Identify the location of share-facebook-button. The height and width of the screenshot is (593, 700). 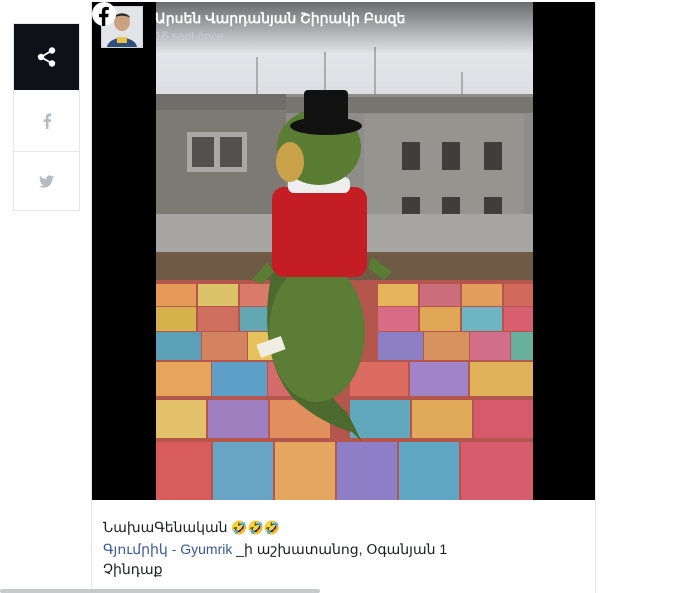
(46, 121).